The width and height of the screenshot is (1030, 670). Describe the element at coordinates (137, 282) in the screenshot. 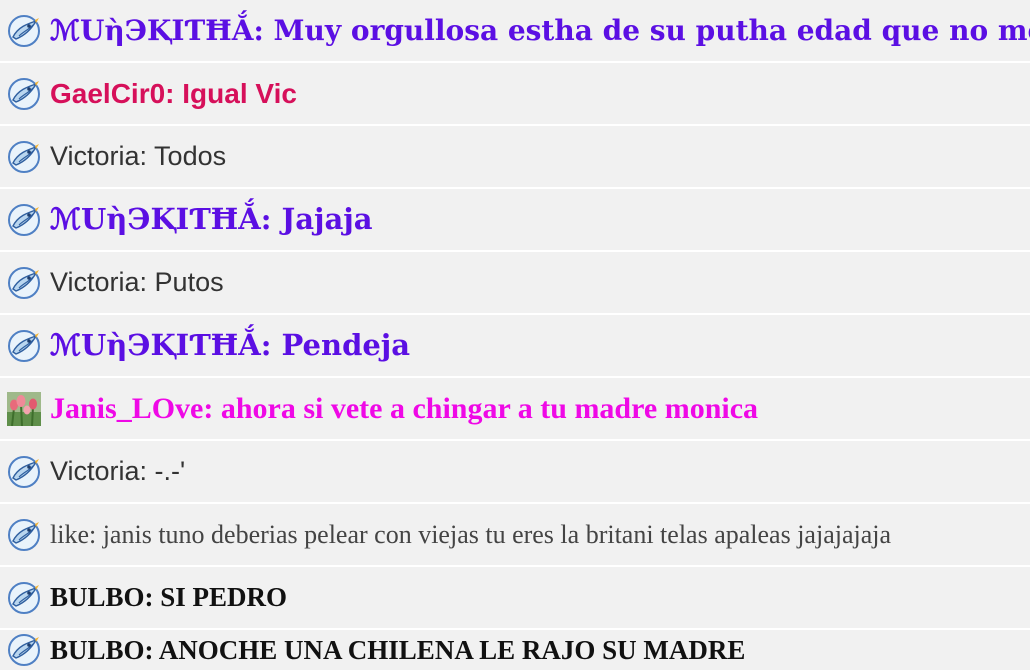

I see `message-text: Victoria: Putos` at that location.